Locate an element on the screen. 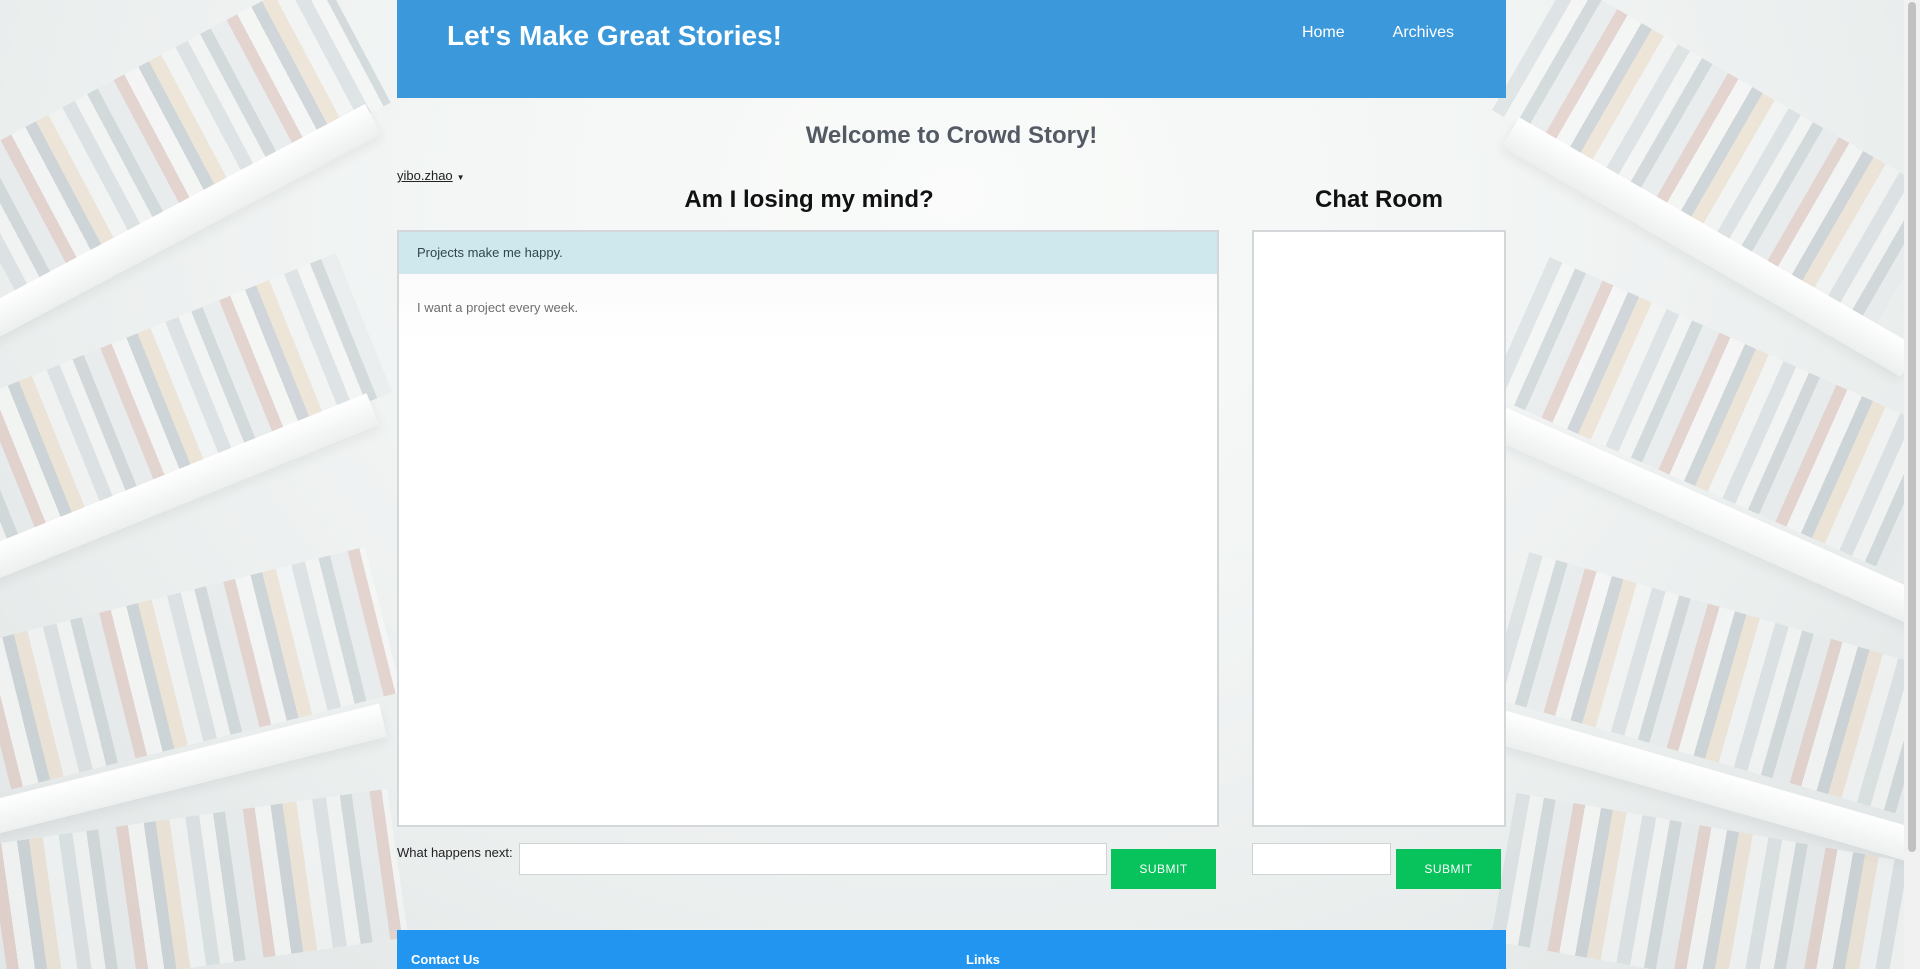  page-scrollbar is located at coordinates (1912, 484).